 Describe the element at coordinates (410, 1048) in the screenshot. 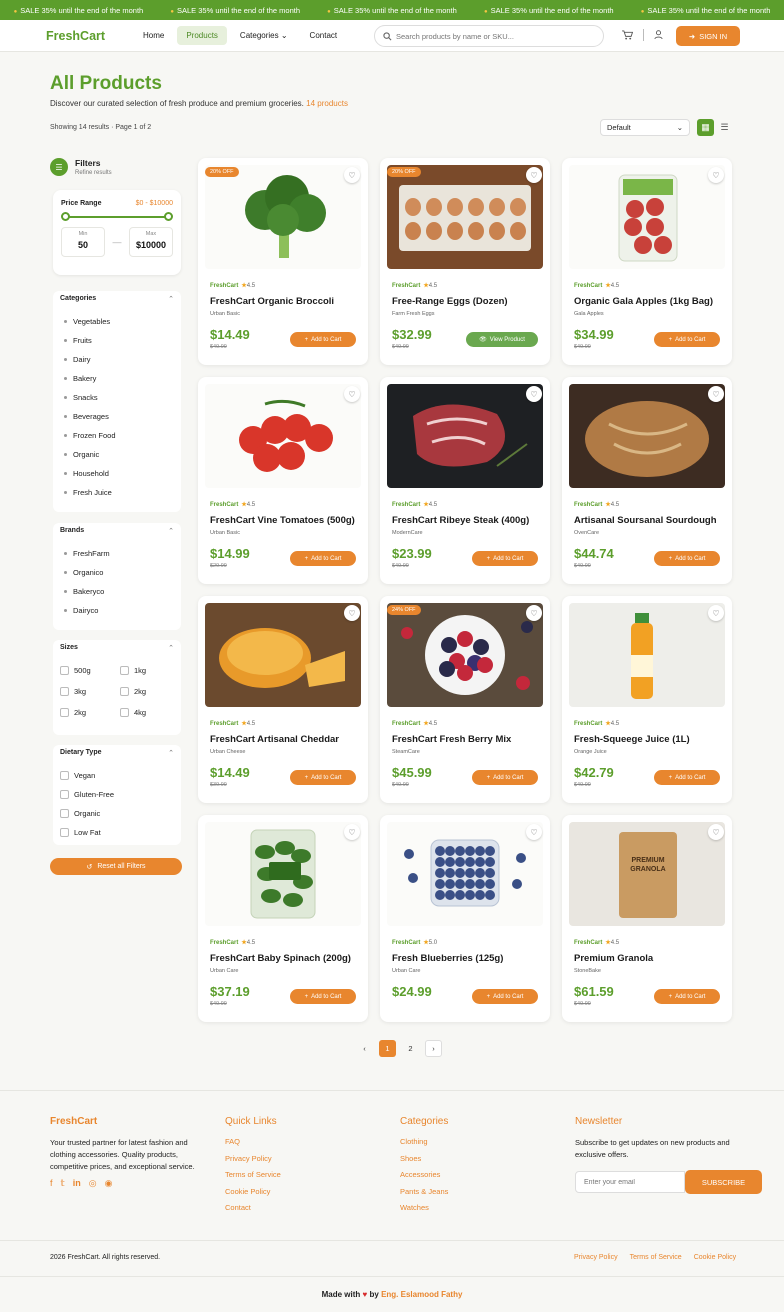

I see `page-2-button: 2` at that location.